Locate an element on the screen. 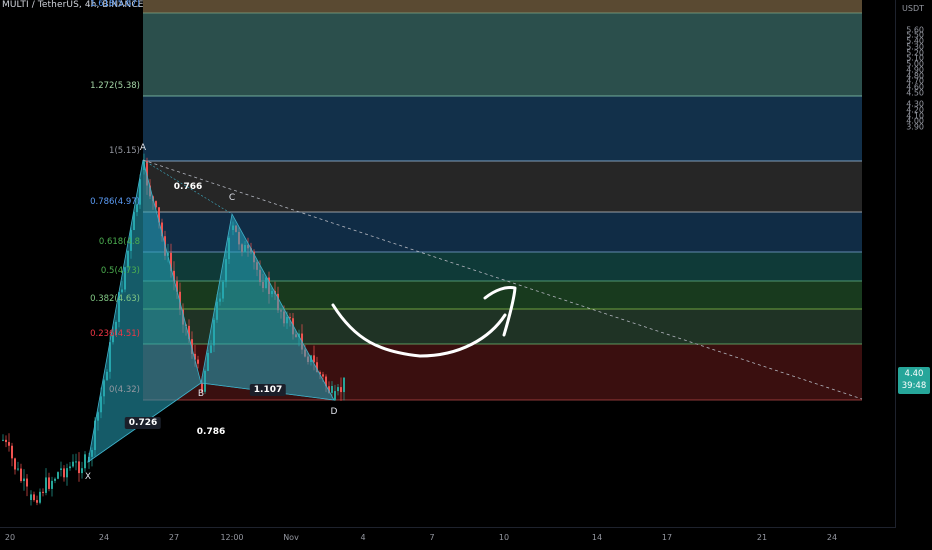  fib-label: 1.272(5.38) is located at coordinates (115, 86).